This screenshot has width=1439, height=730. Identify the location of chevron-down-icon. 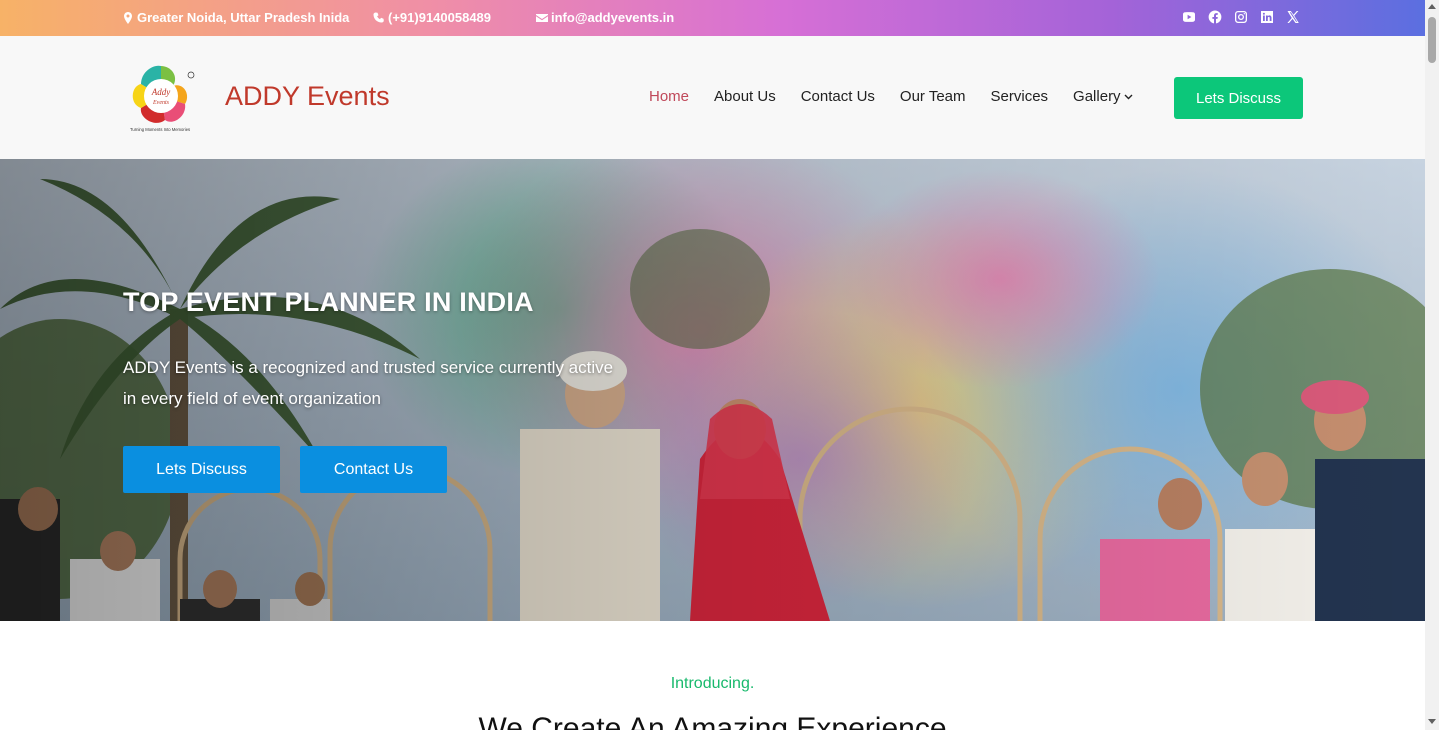
(1128, 97).